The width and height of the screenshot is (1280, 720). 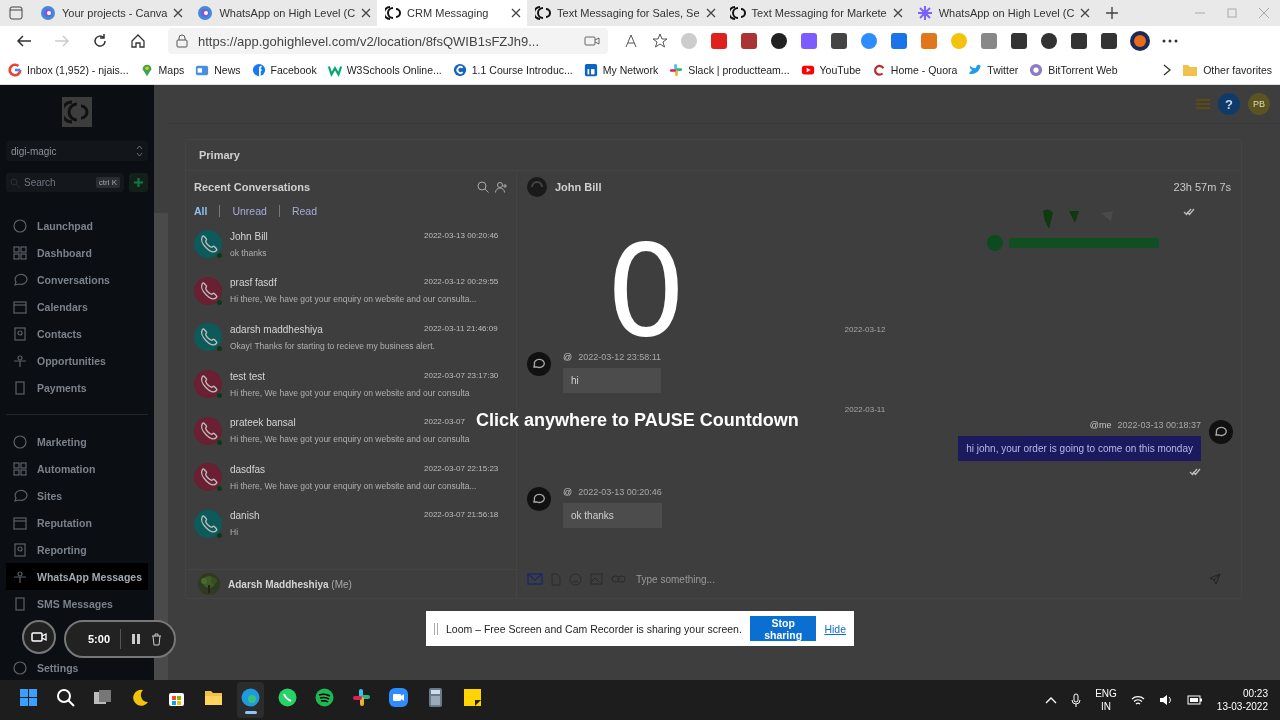 What do you see at coordinates (284, 70) in the screenshot?
I see `bookmark: Facebook` at bounding box center [284, 70].